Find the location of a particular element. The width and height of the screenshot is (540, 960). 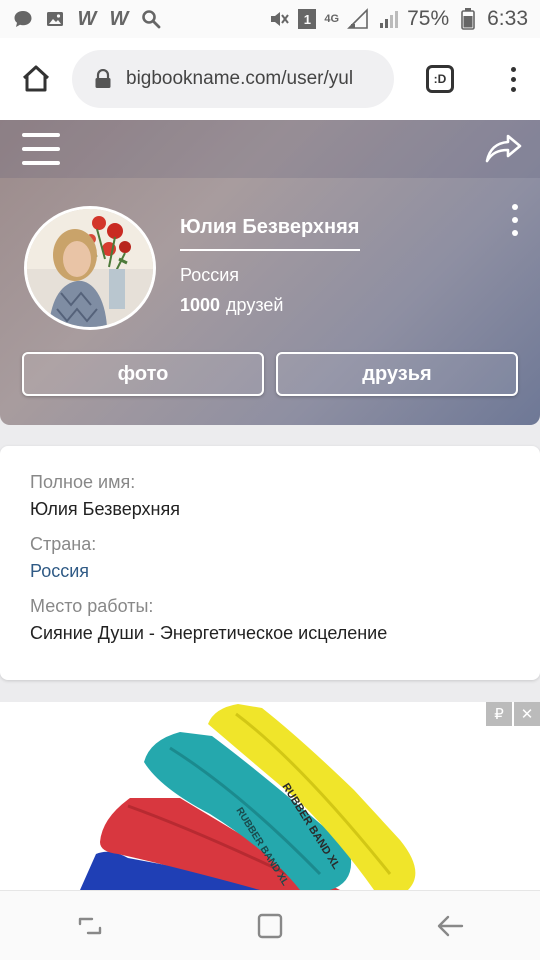

recent-apps-icon is located at coordinates (90, 925).